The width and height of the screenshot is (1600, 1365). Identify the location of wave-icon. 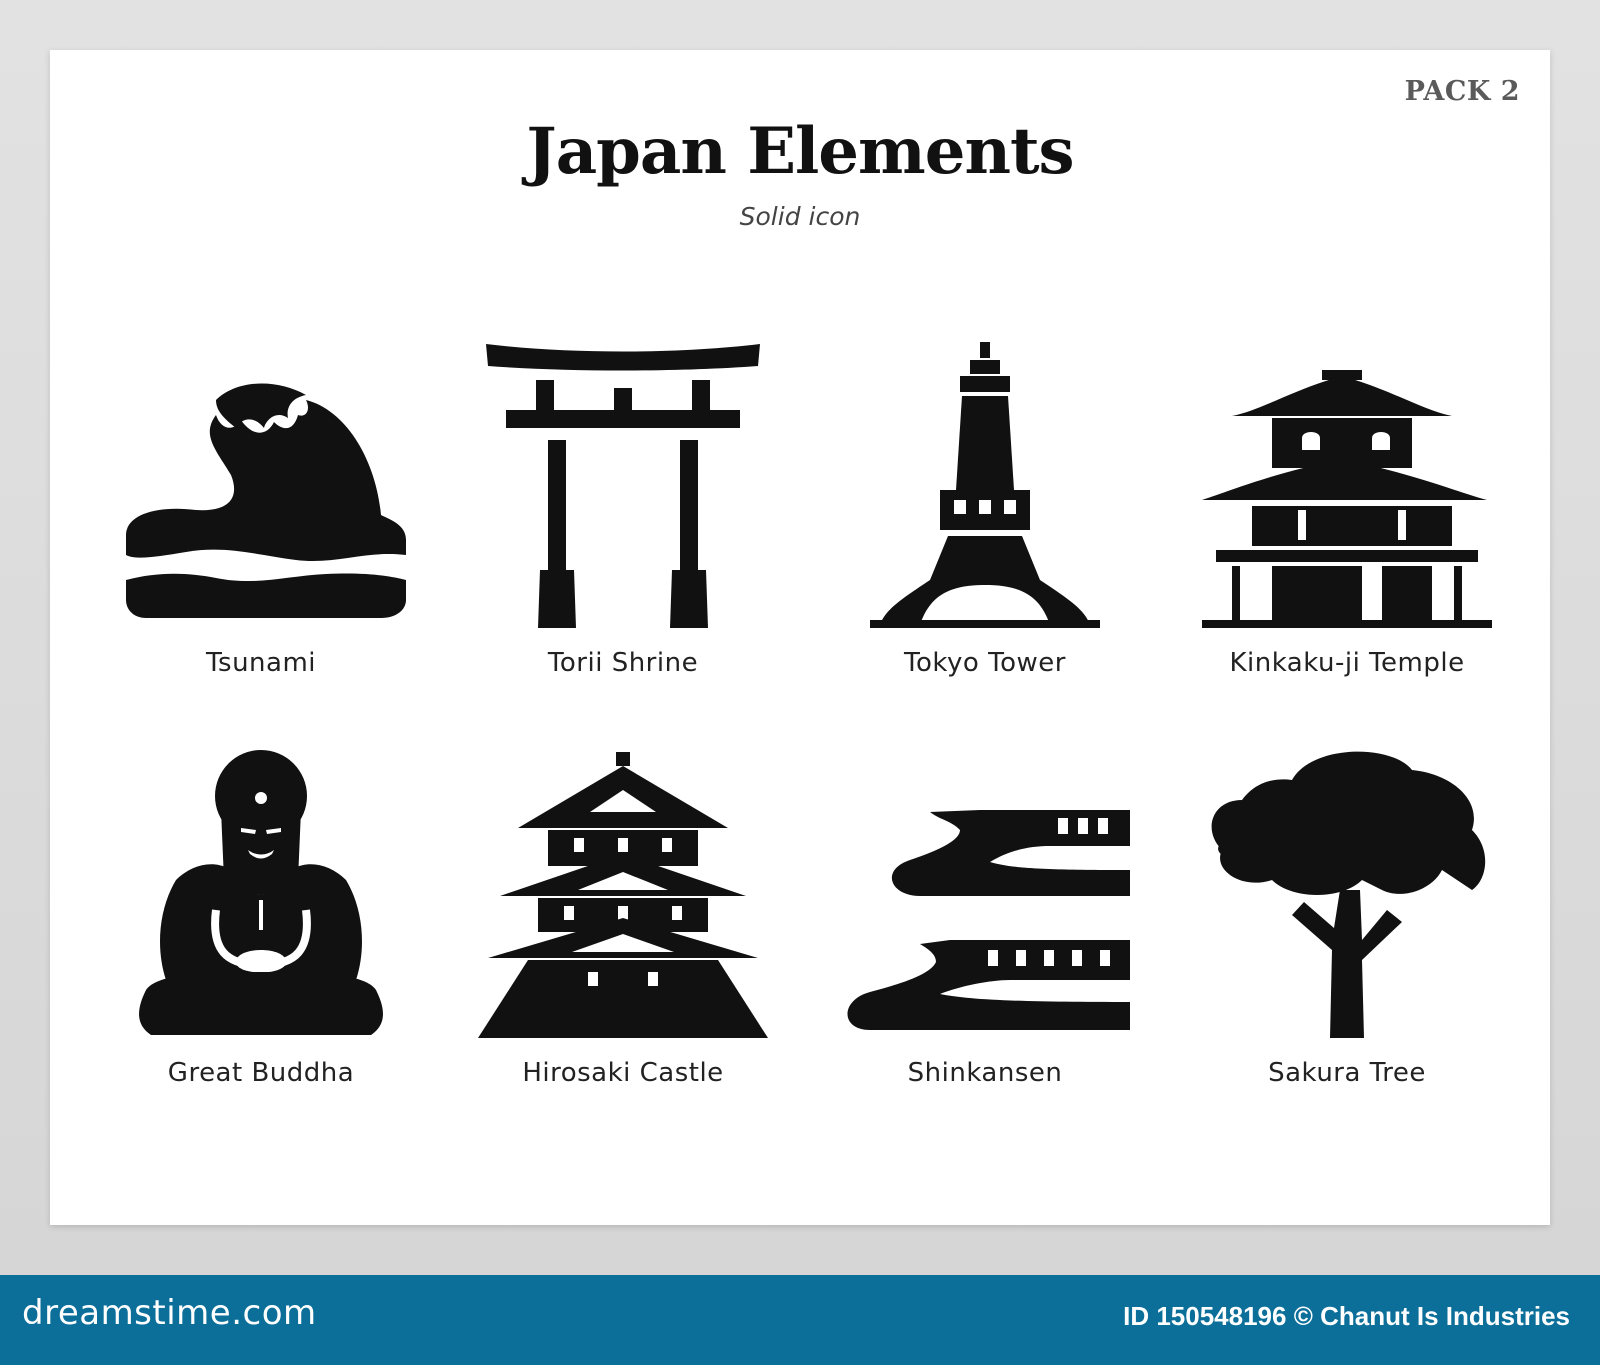
(266, 500).